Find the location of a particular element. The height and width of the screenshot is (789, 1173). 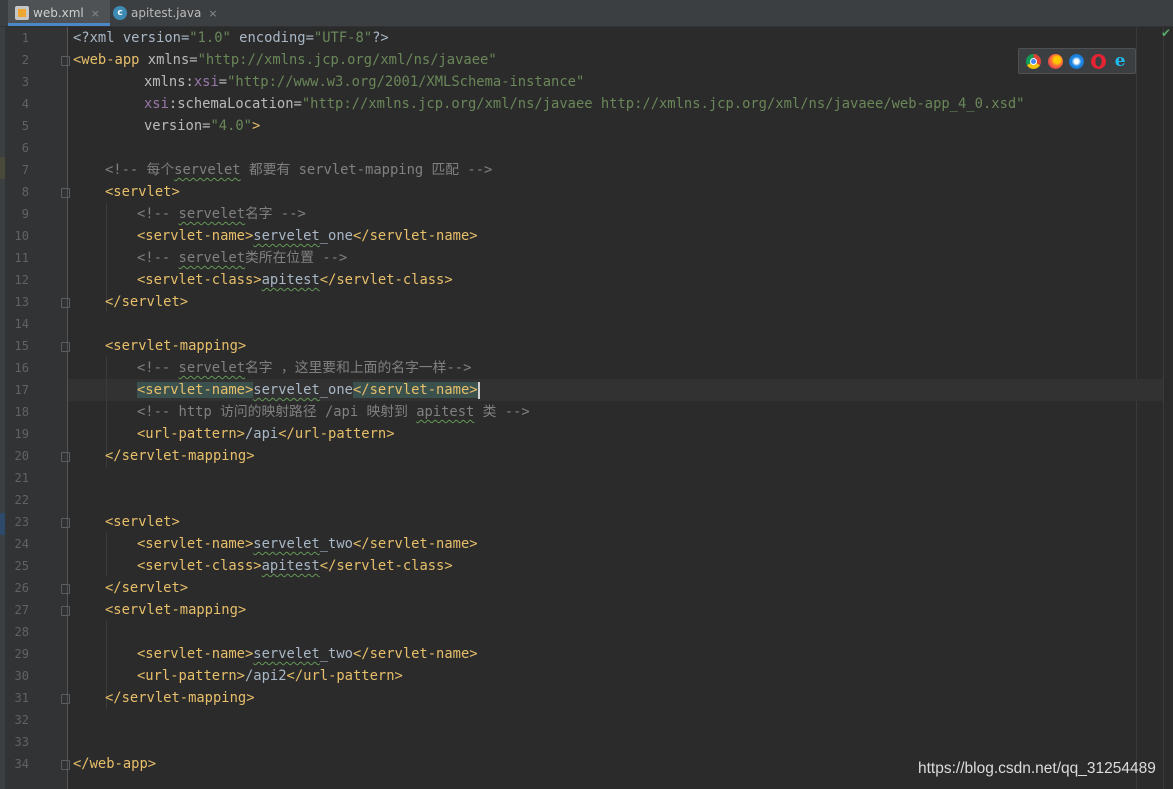

xml-tag: <servlet-mapping> is located at coordinates (176, 610).